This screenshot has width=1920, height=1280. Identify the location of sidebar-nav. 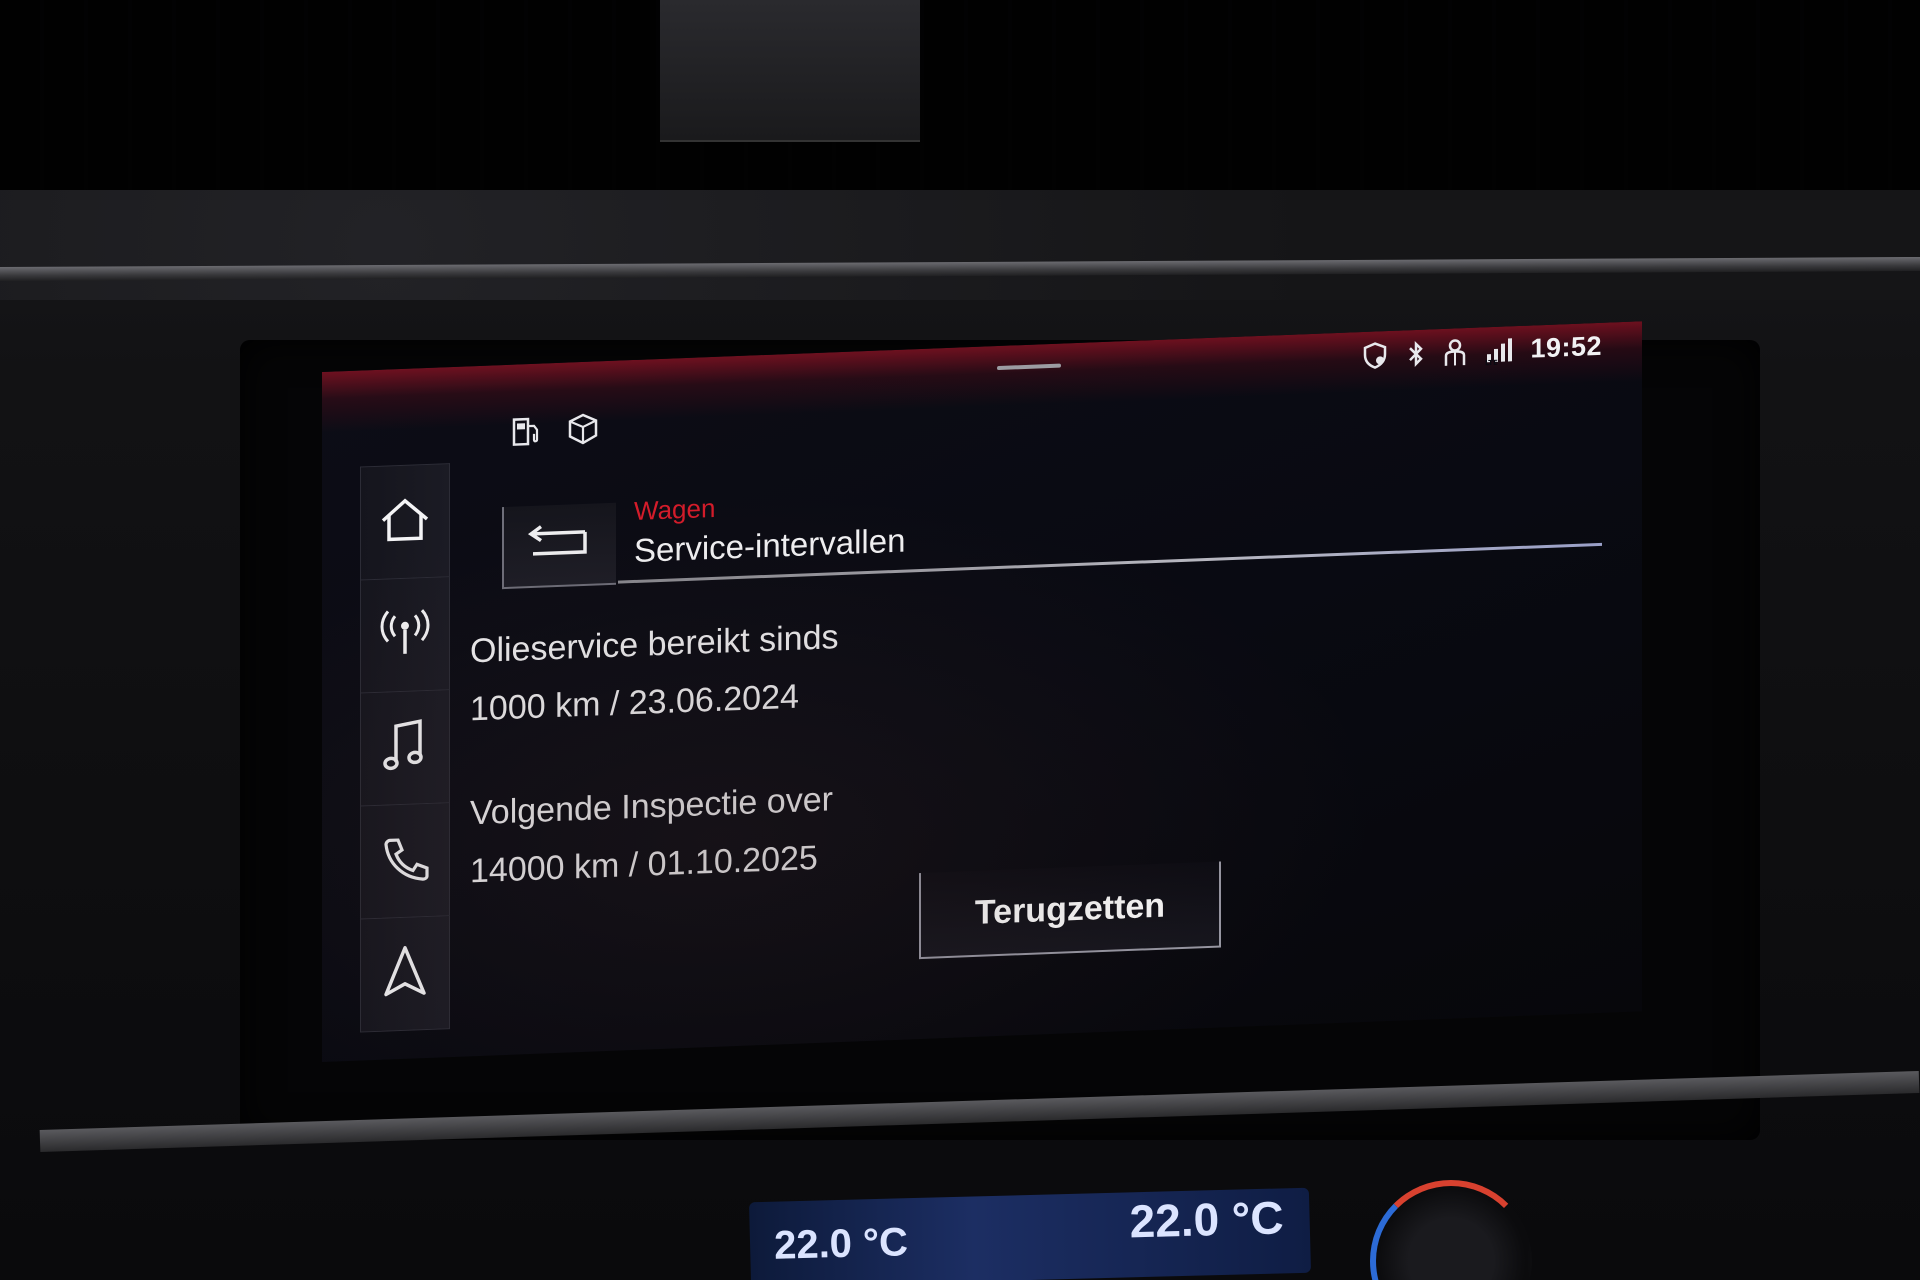
(405, 748).